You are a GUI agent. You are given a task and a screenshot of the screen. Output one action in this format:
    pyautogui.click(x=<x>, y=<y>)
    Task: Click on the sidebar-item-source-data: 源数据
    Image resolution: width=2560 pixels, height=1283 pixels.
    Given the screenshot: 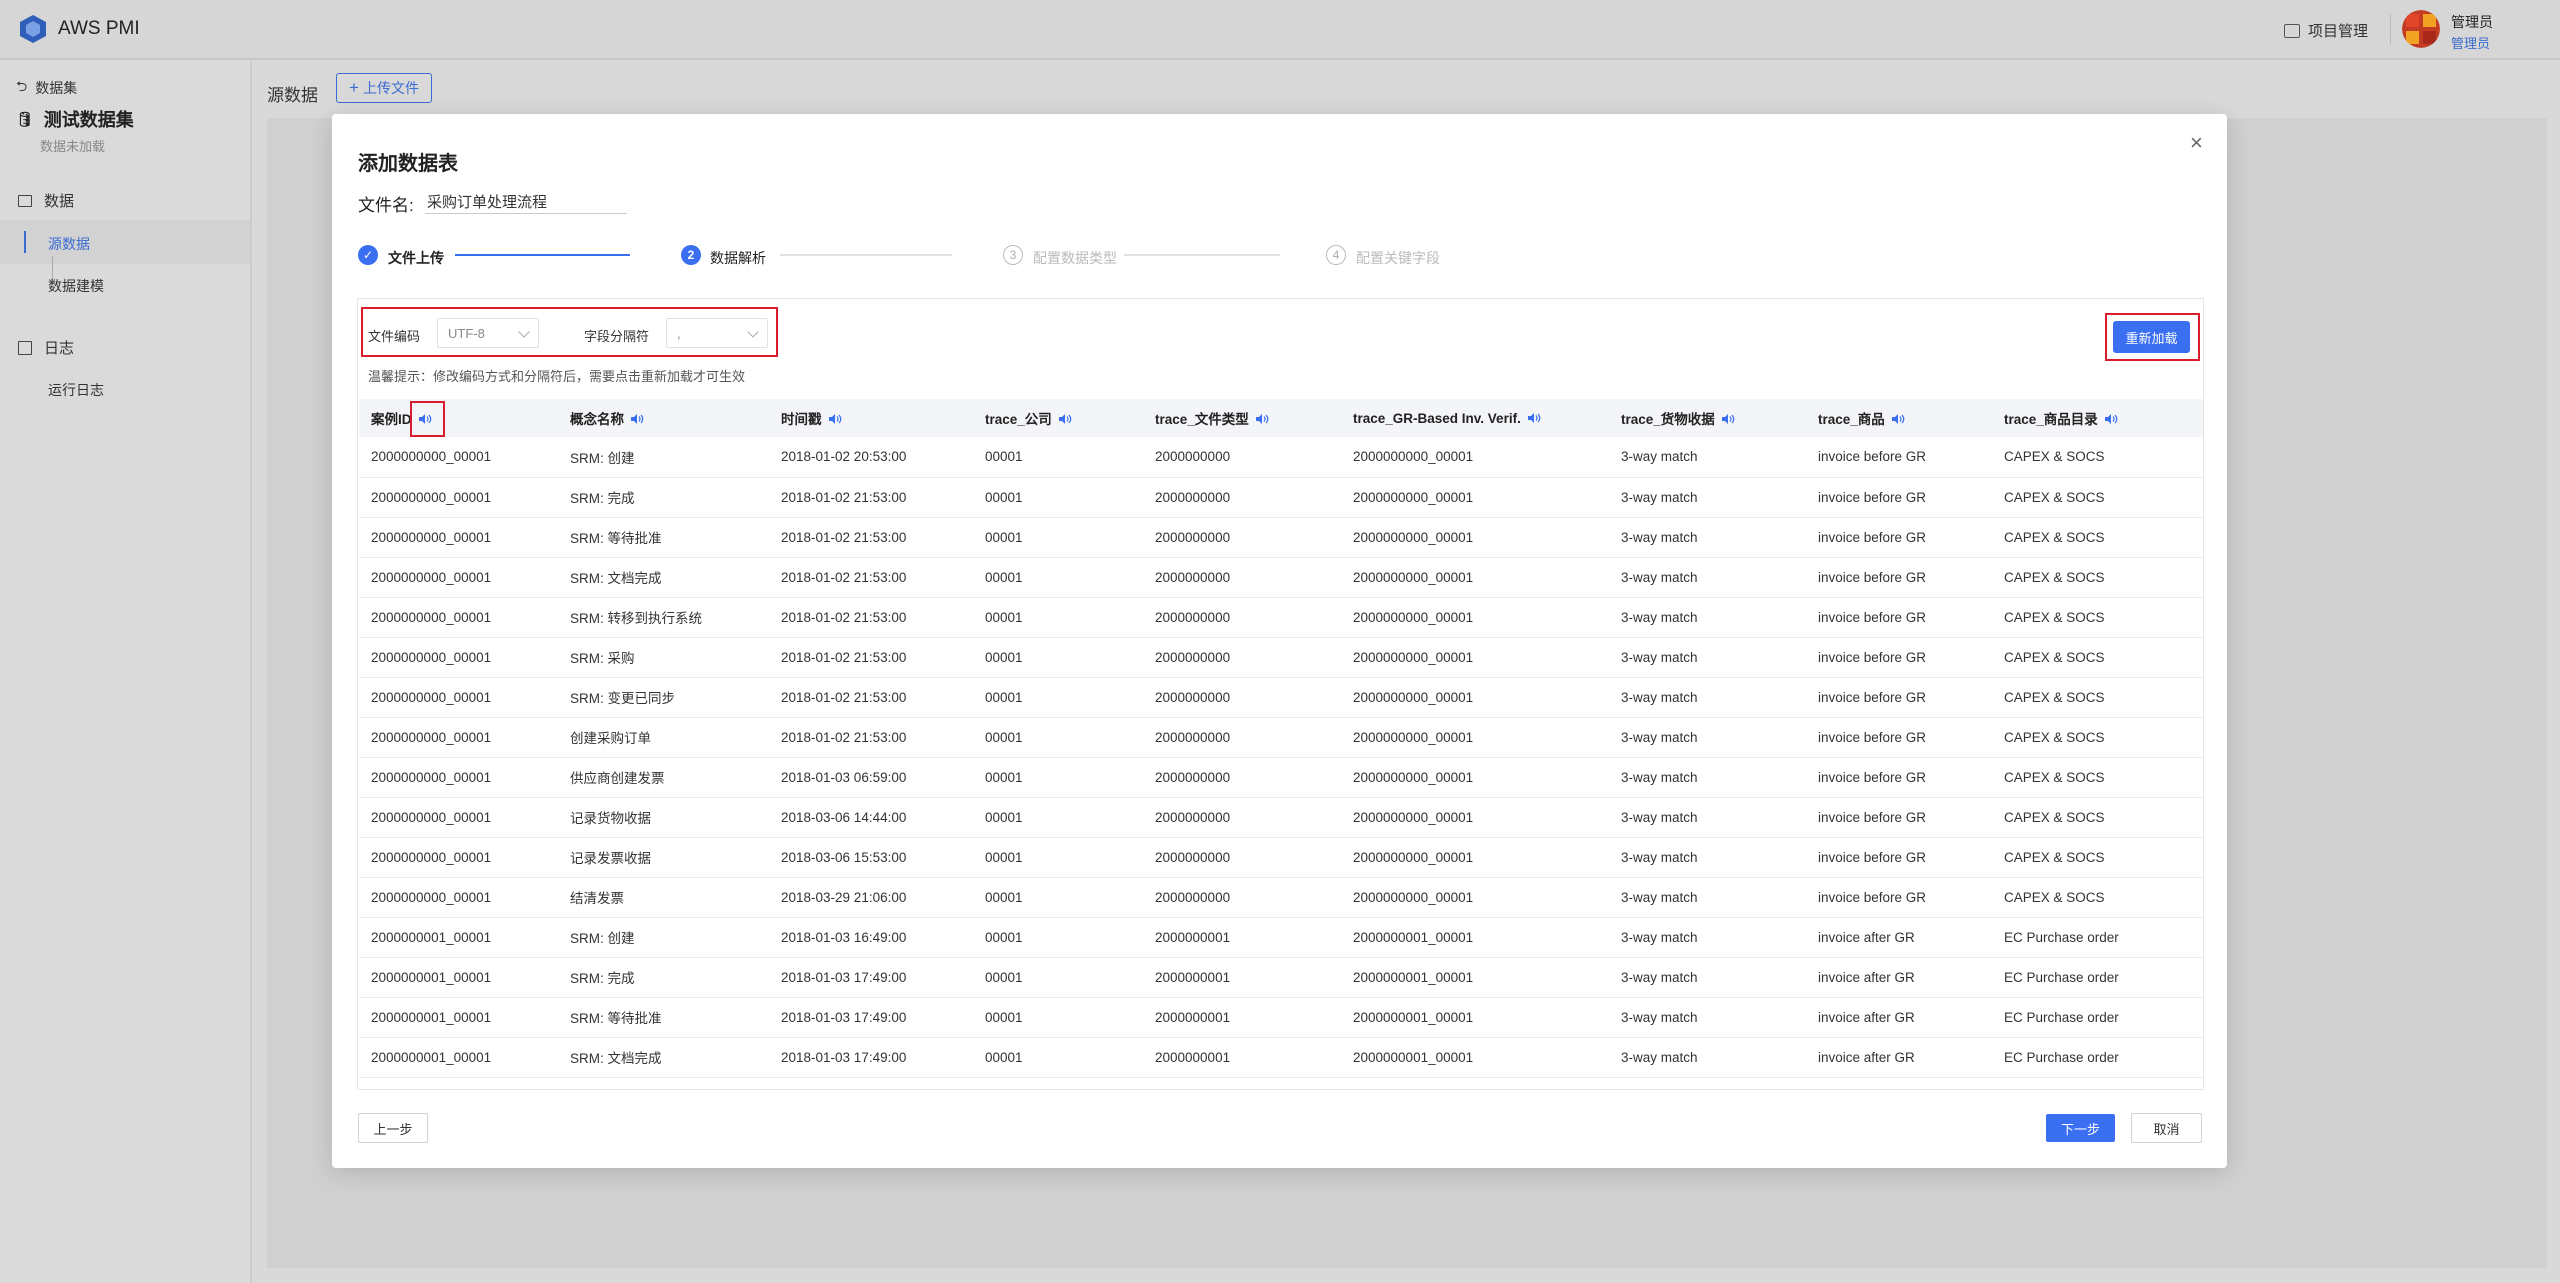 What is the action you would take?
    pyautogui.click(x=69, y=244)
    